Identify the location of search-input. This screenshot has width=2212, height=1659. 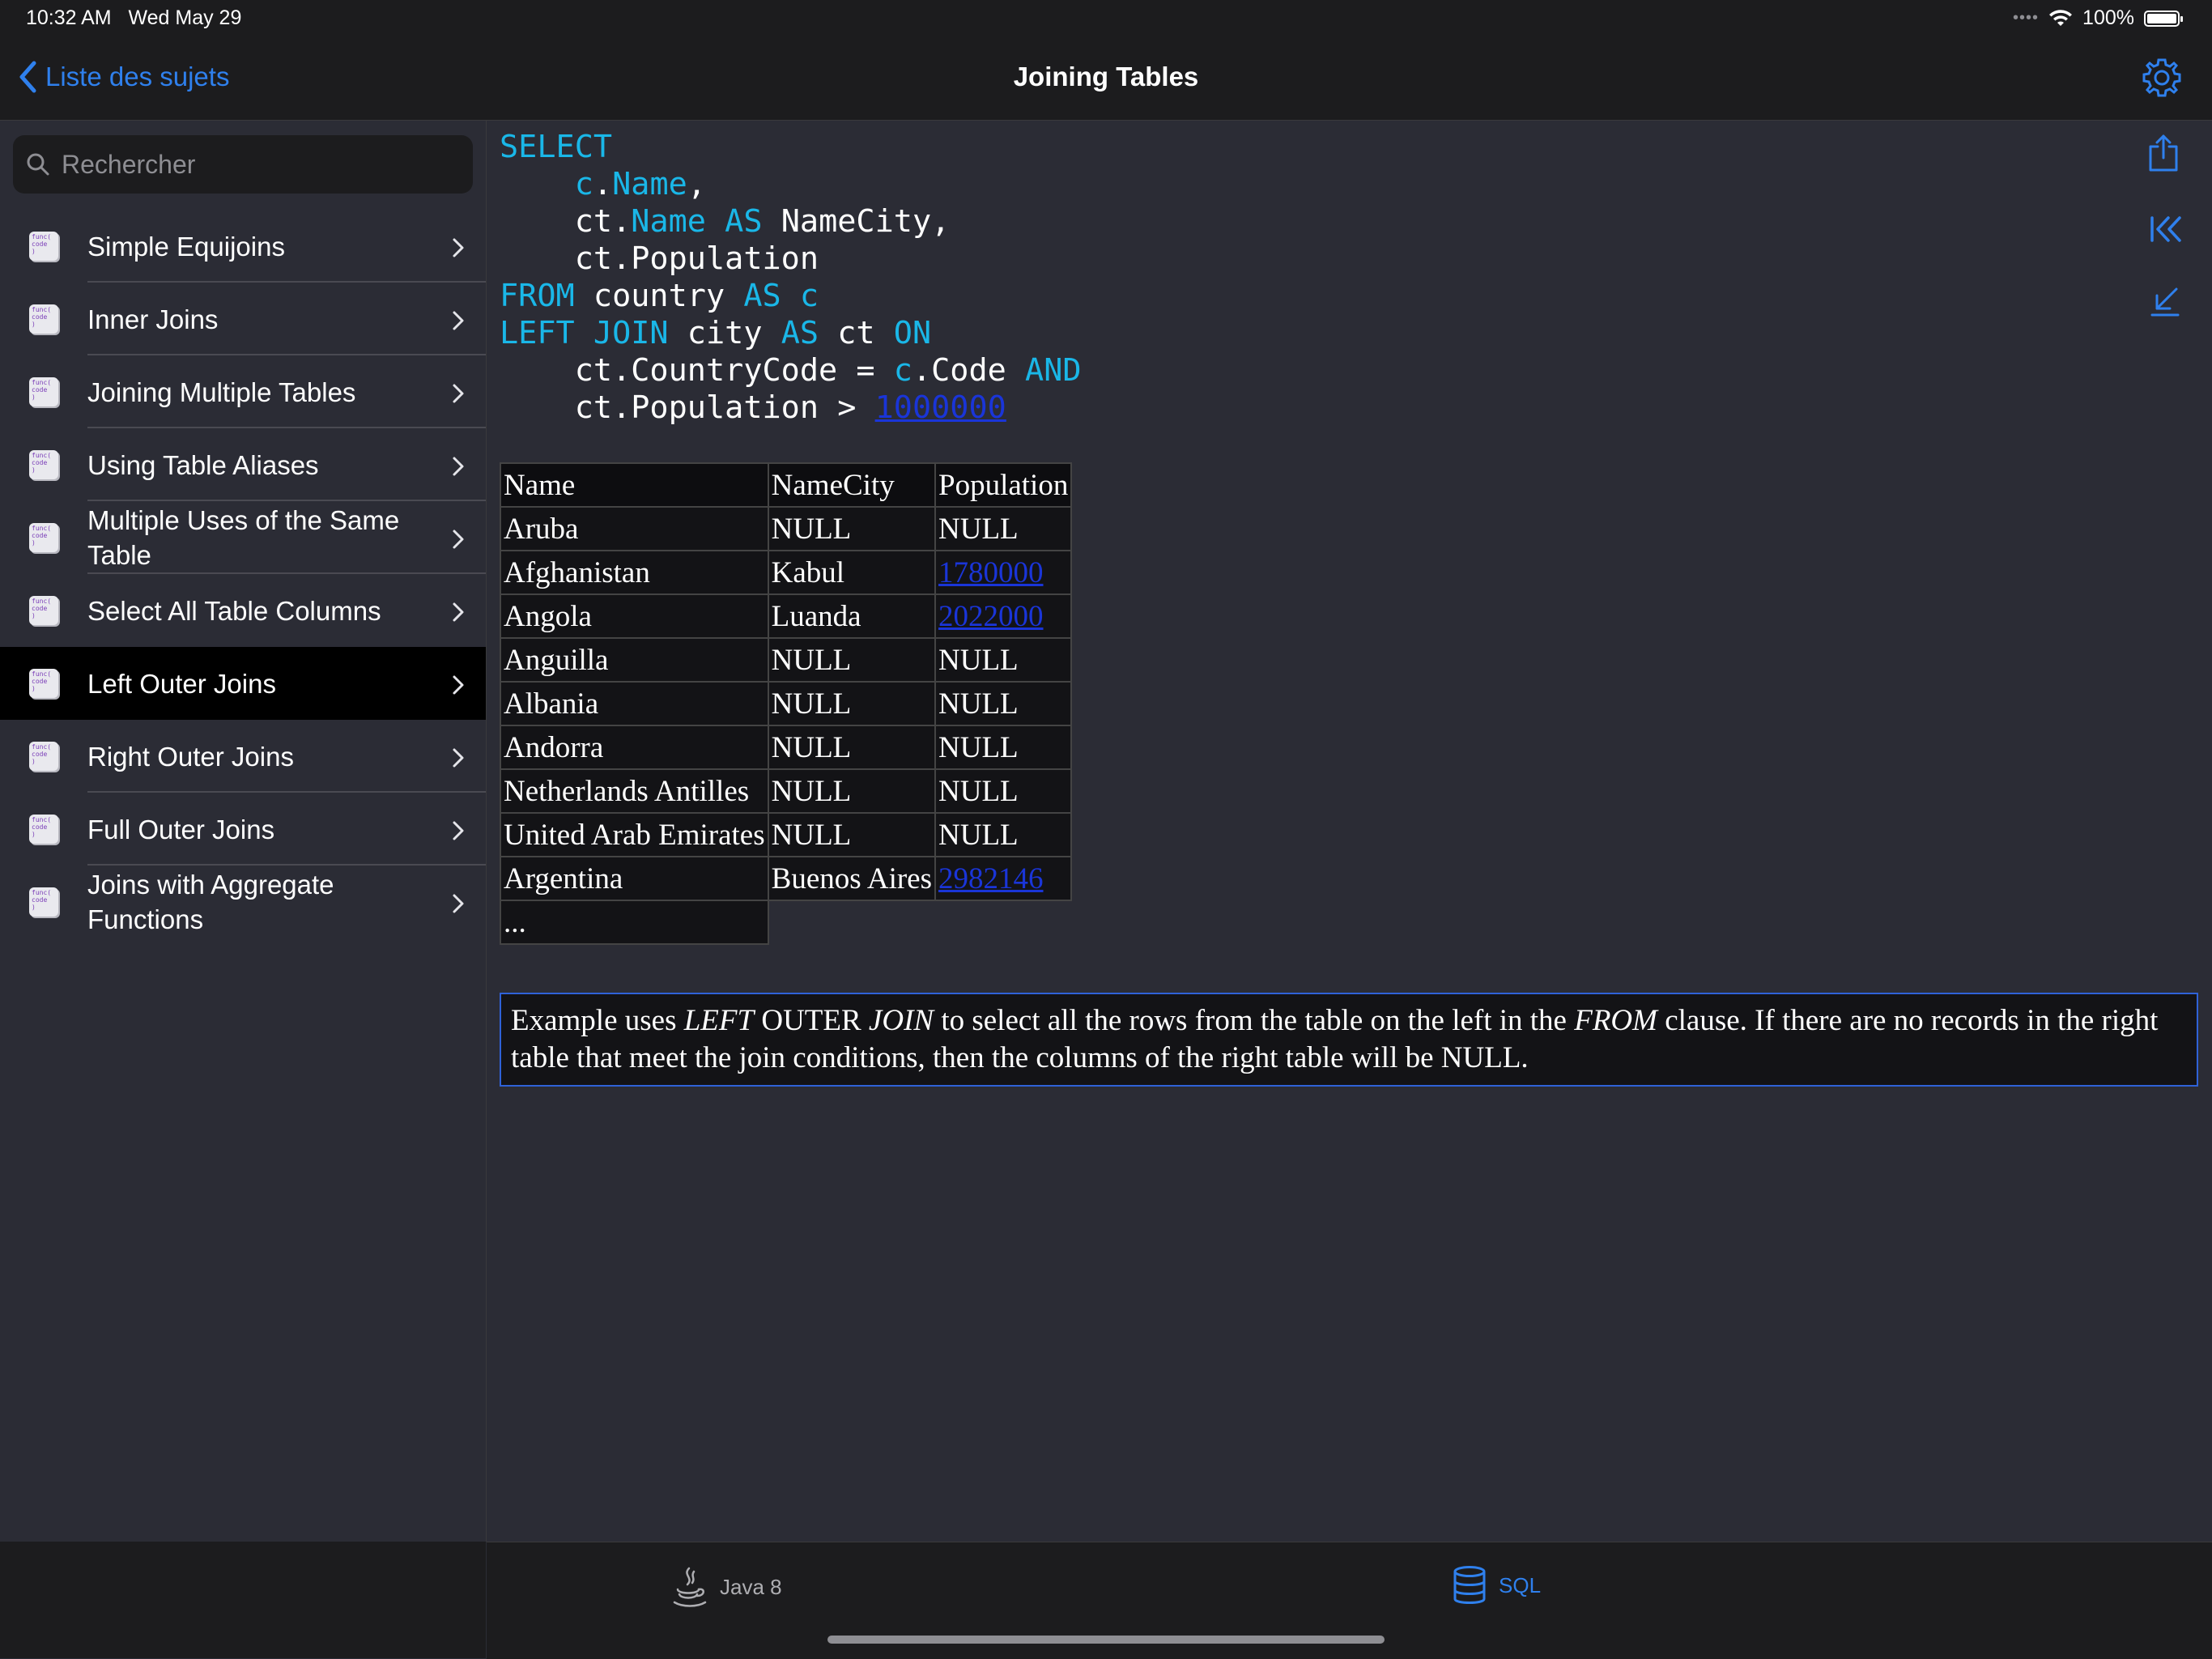
(256, 164).